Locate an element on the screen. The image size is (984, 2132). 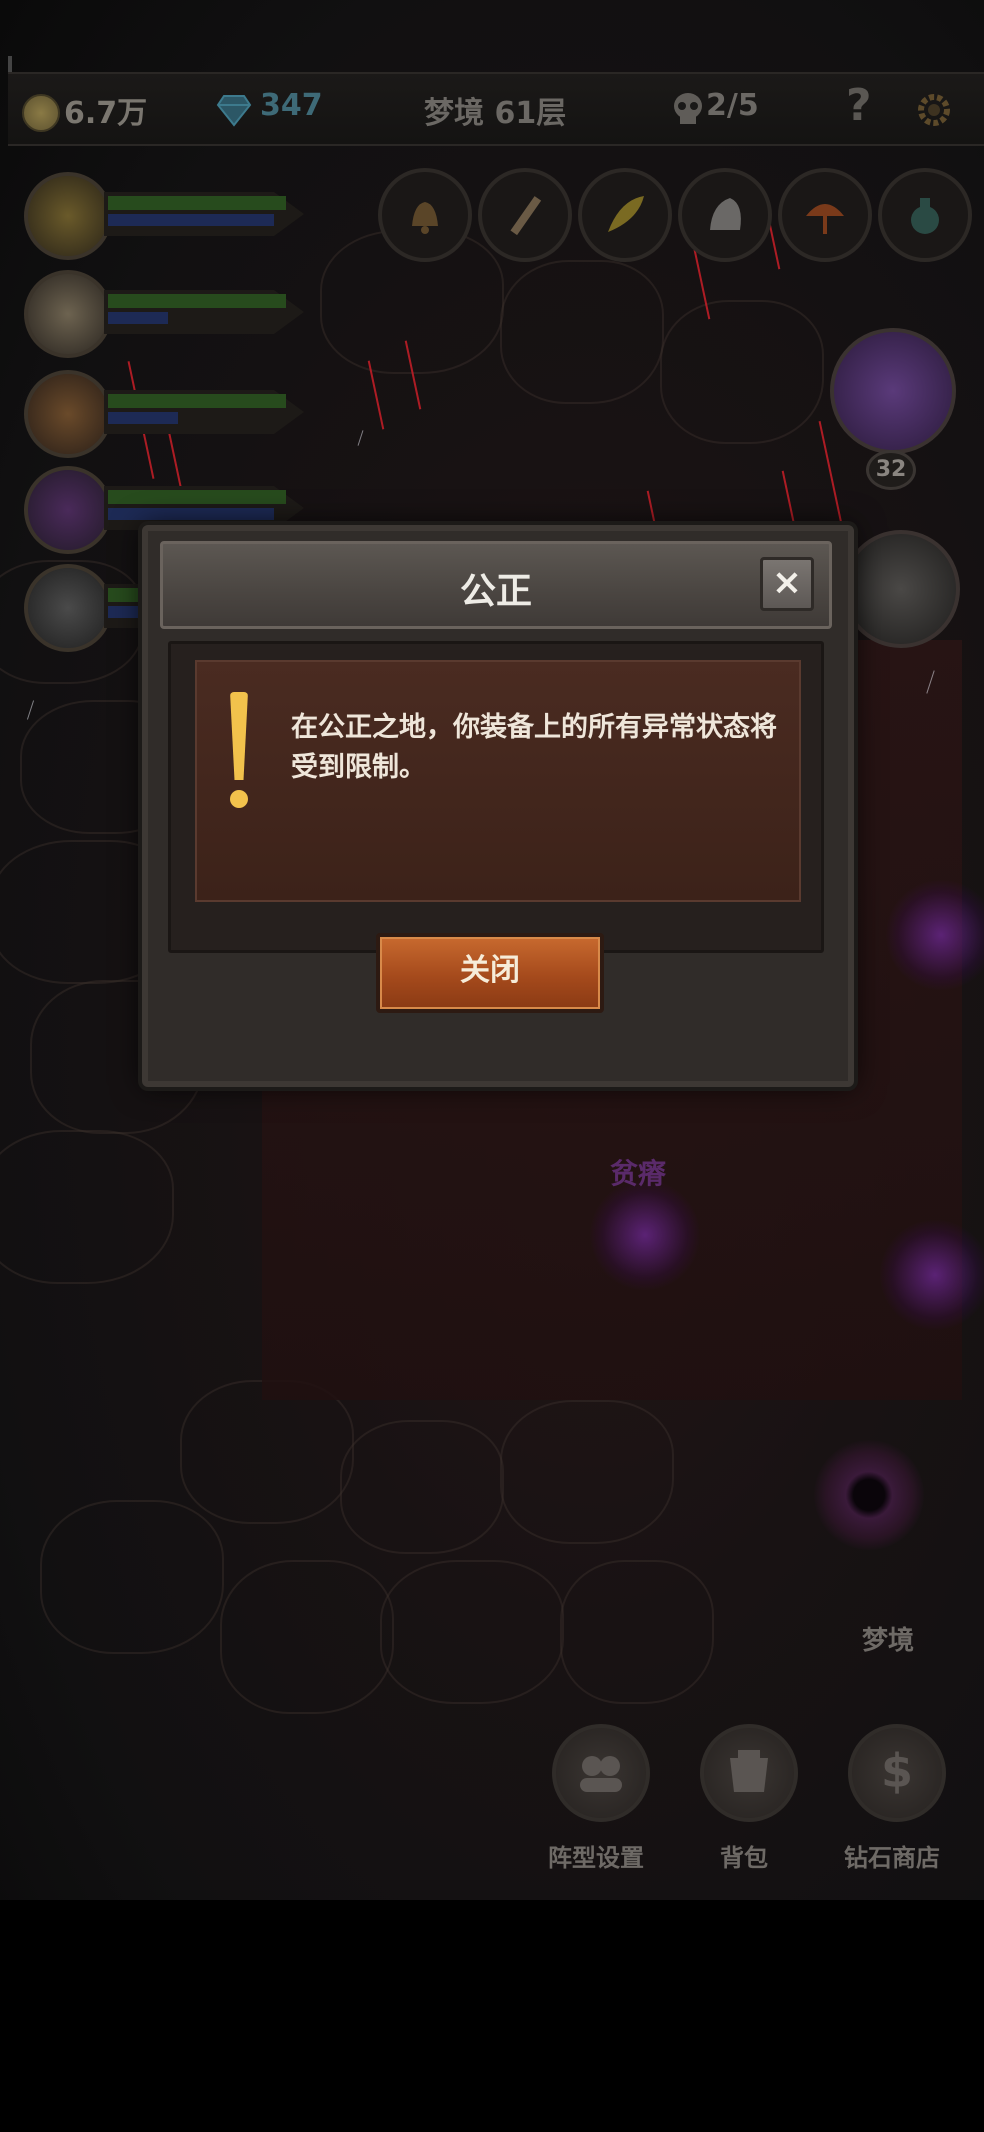
skull-icon is located at coordinates (688, 108).